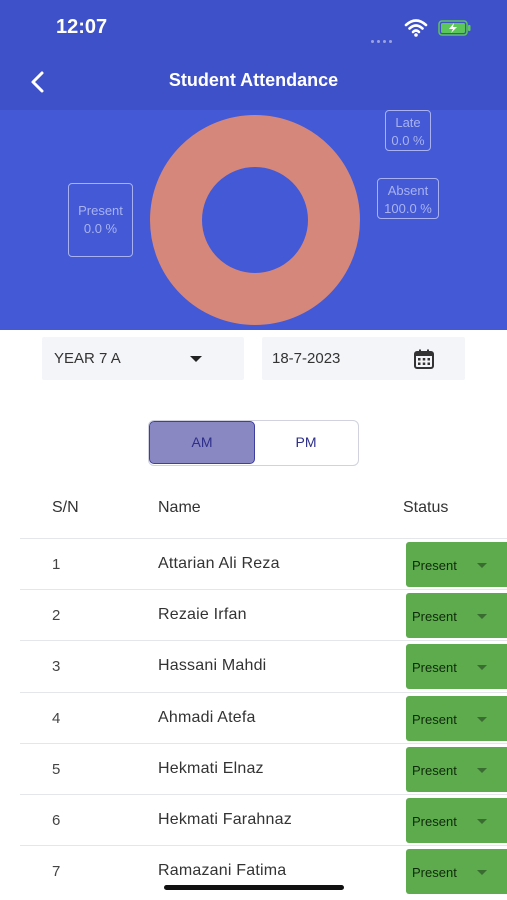  Describe the element at coordinates (82, 27) in the screenshot. I see `status-time: 12:07` at that location.